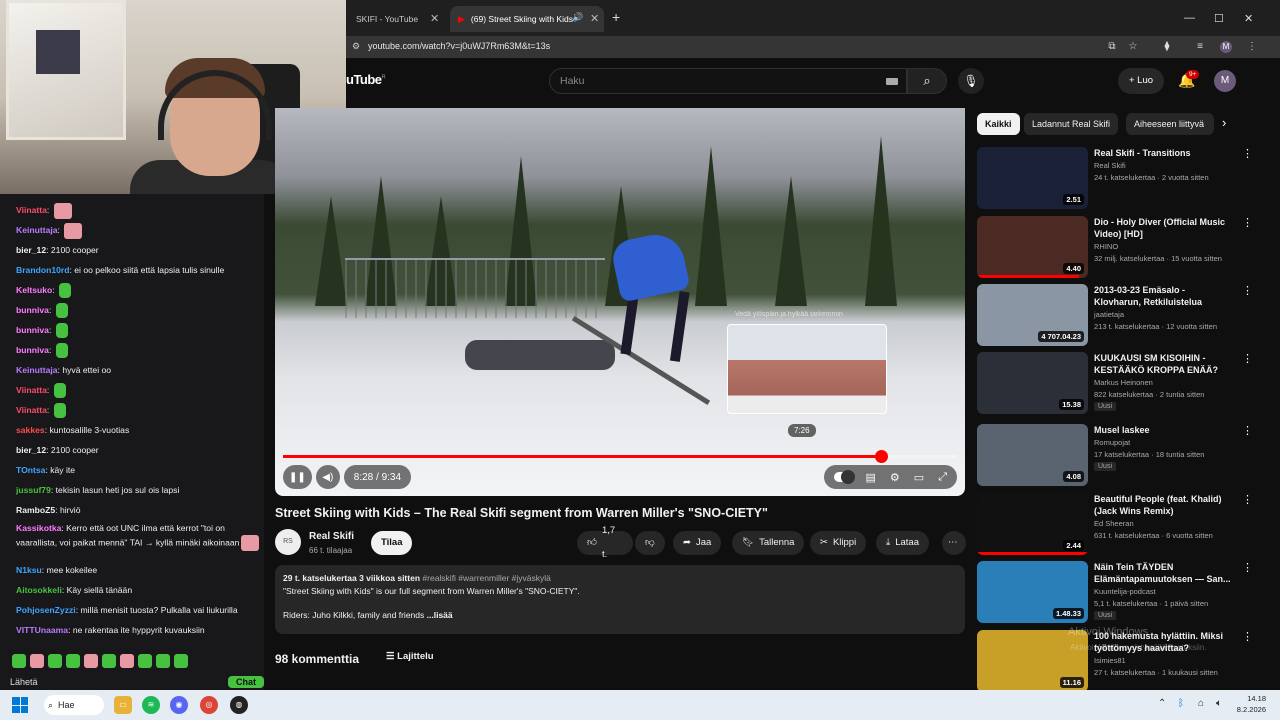 The width and height of the screenshot is (1280, 720). I want to click on fullscreen-icon: ⤢, so click(942, 477).